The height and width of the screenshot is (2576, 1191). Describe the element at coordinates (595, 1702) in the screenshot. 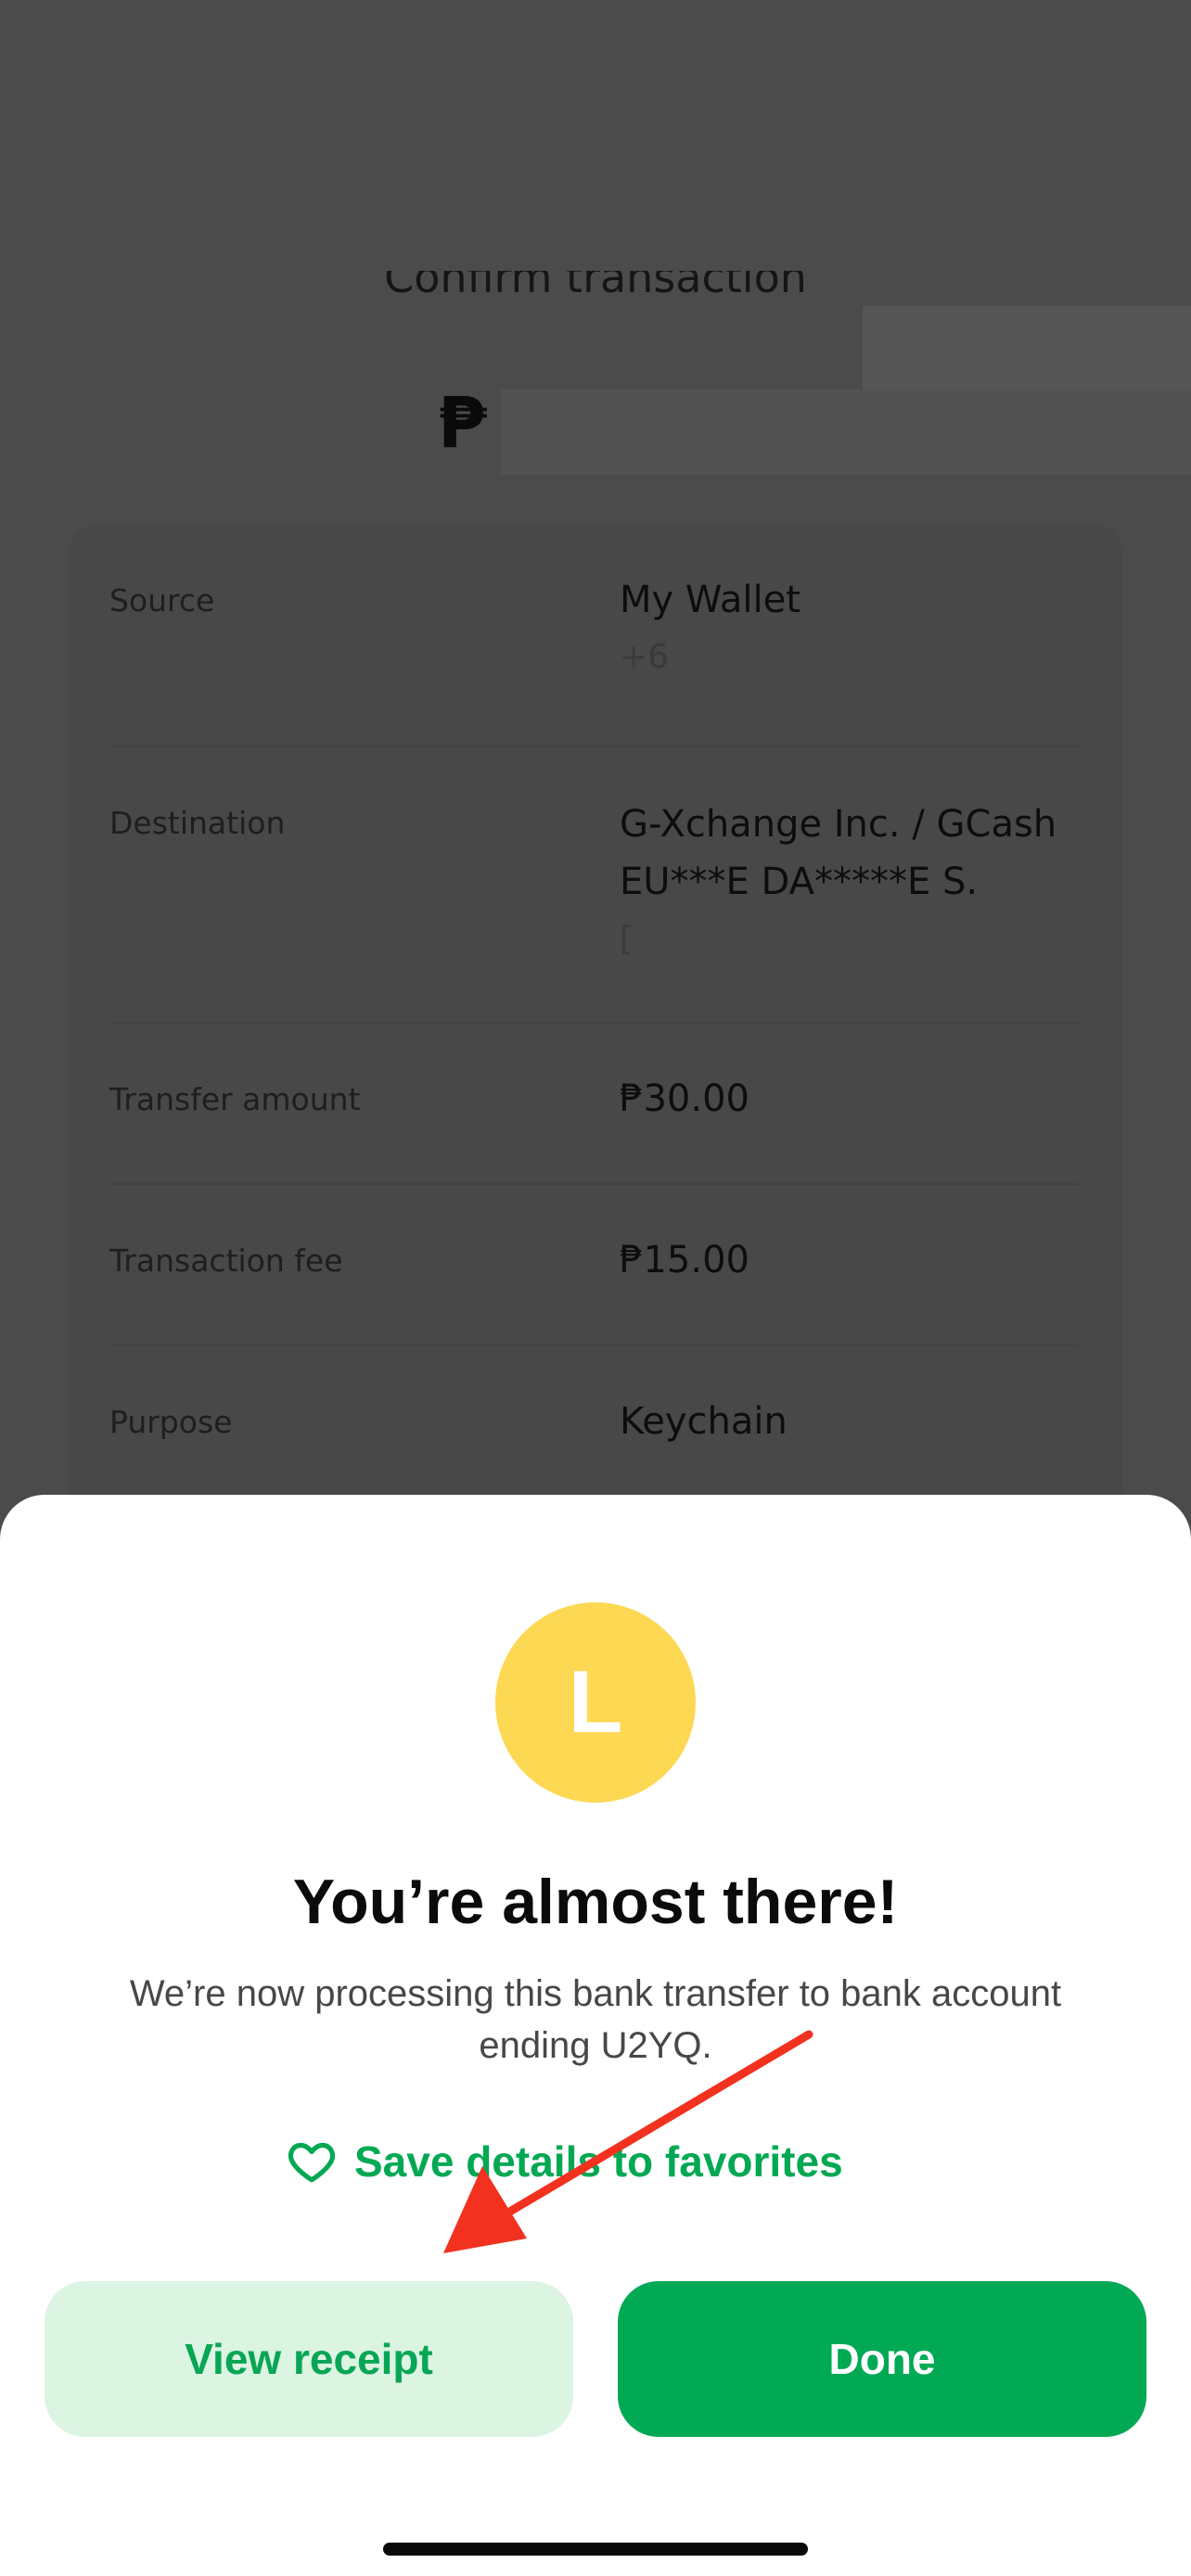

I see `recipient-avatar: L` at that location.